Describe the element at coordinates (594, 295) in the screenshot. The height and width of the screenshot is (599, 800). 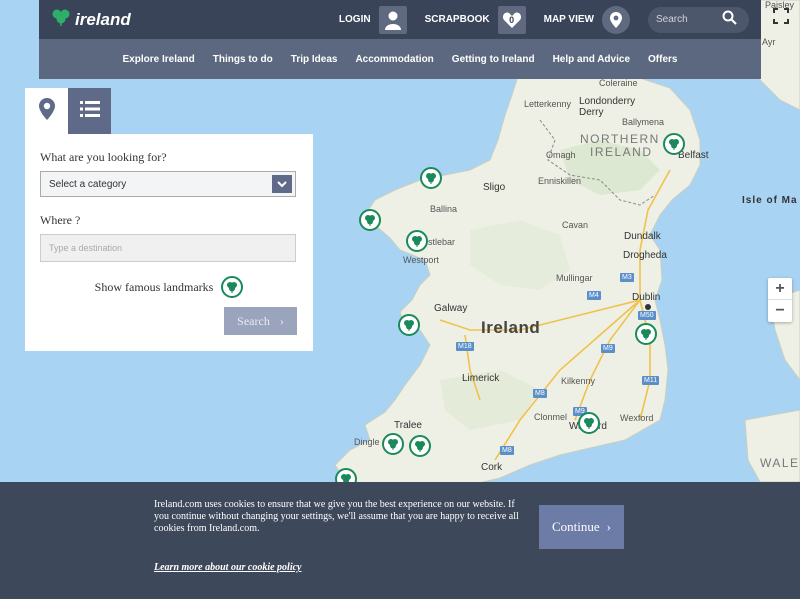
I see `road-shield: M4` at that location.